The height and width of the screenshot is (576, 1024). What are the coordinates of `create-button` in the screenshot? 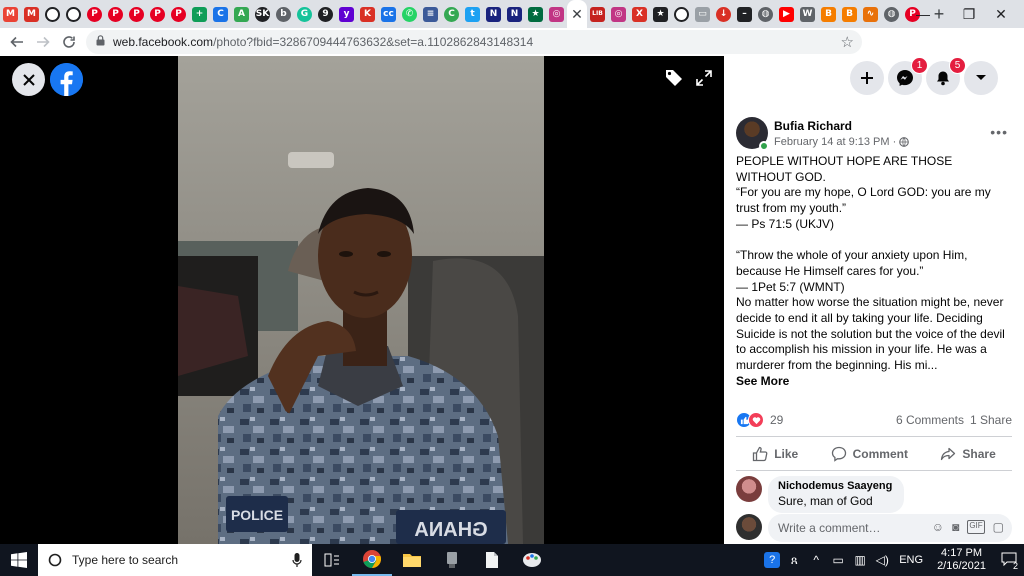 It's located at (867, 78).